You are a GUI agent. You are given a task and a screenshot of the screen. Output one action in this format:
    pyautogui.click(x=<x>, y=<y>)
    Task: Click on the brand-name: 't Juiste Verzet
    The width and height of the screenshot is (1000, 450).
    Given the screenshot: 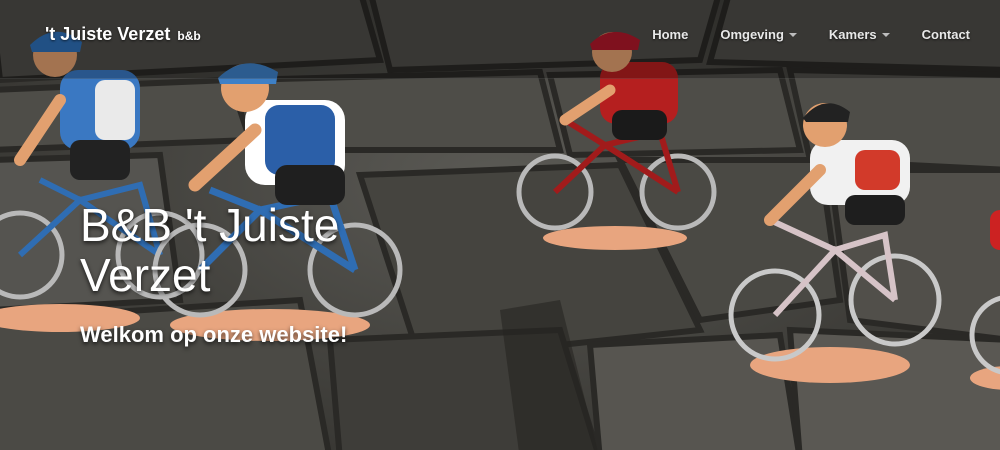 What is the action you would take?
    pyautogui.click(x=108, y=34)
    